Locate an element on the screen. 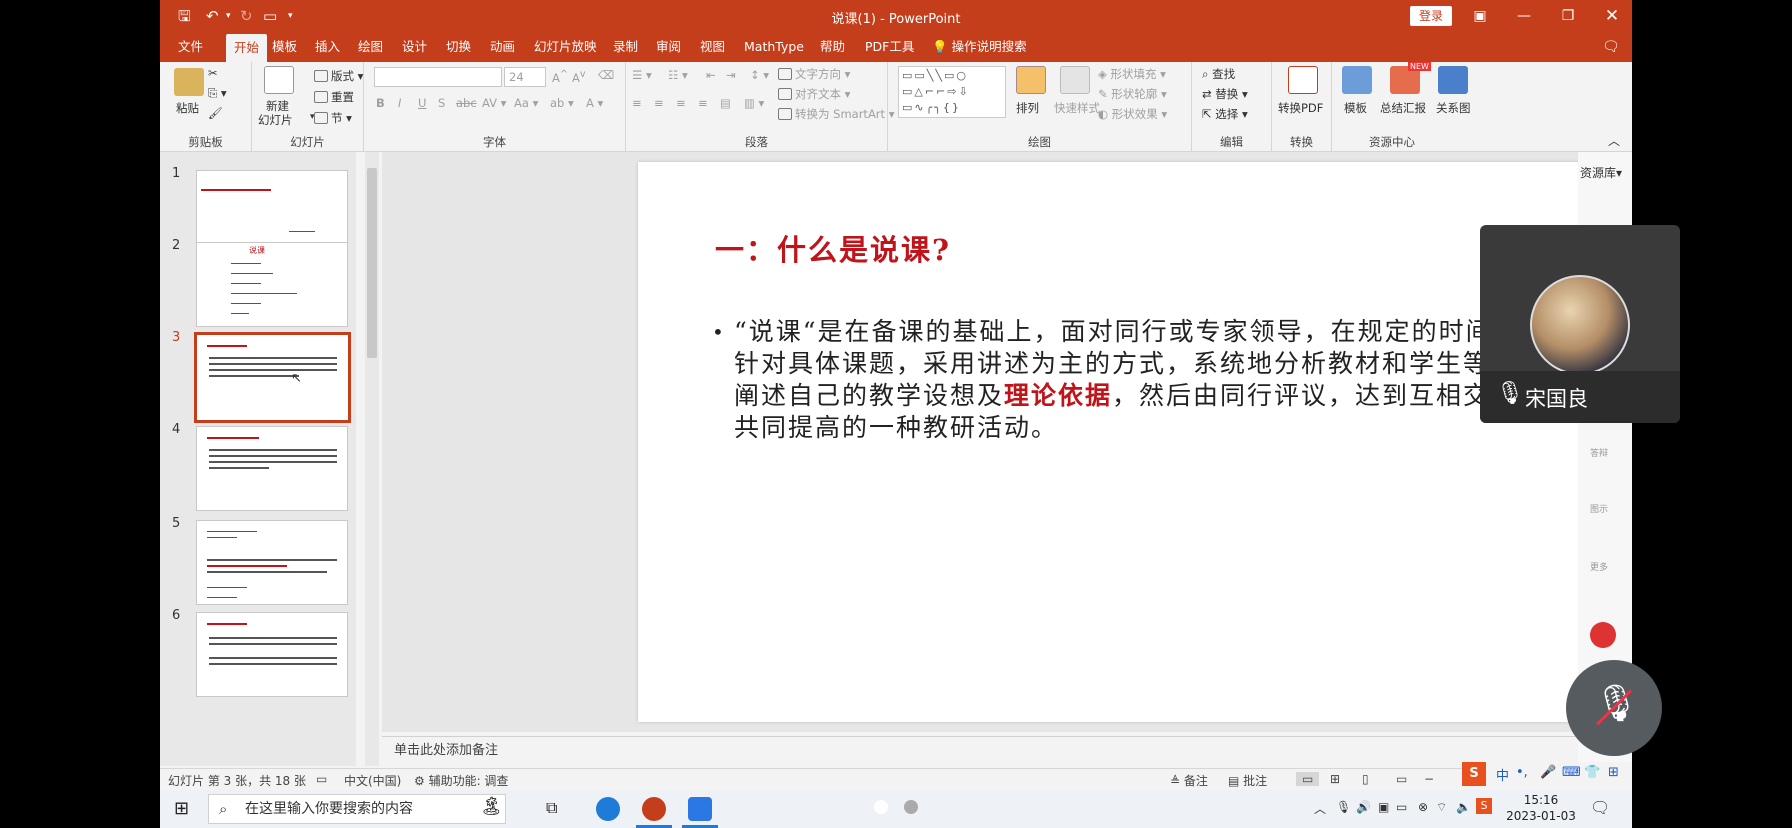 Image resolution: width=1792 pixels, height=828 pixels. tray-volume-icon: 🔈 is located at coordinates (1463, 807).